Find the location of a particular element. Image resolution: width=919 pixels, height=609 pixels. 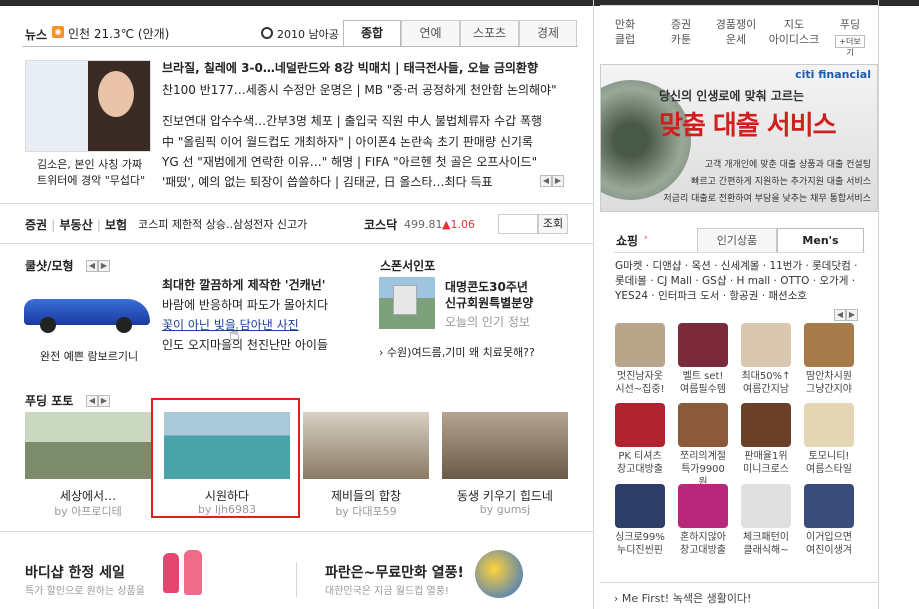

realestate-link: 부동산 is located at coordinates (75, 225).